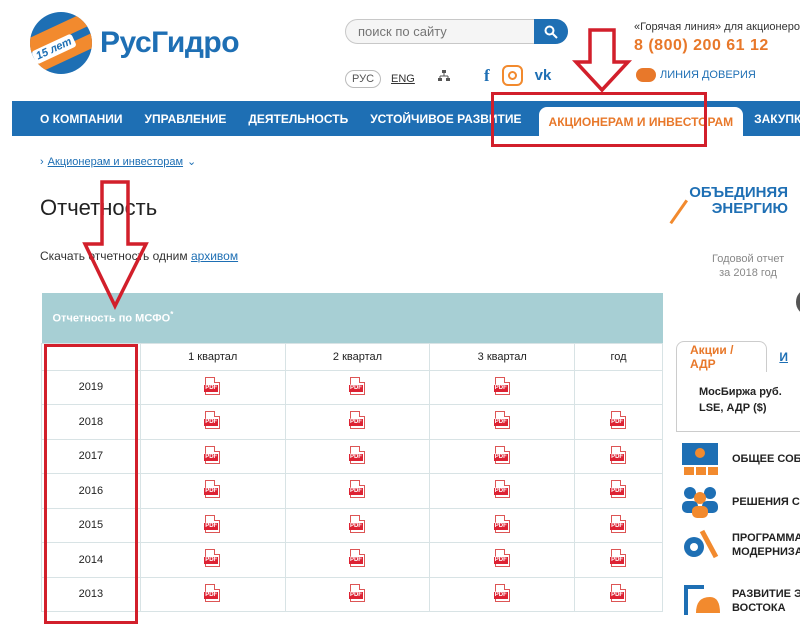 This screenshot has width=800, height=624. I want to click on search-icon, so click(551, 32).